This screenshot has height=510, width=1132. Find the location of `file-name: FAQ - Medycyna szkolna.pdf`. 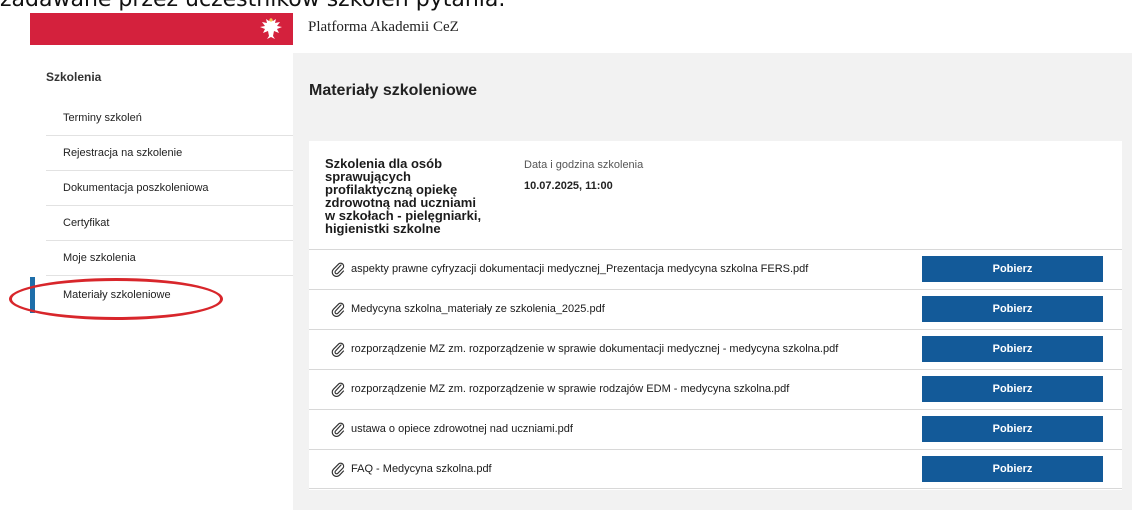

file-name: FAQ - Medycyna szkolna.pdf is located at coordinates (421, 469).